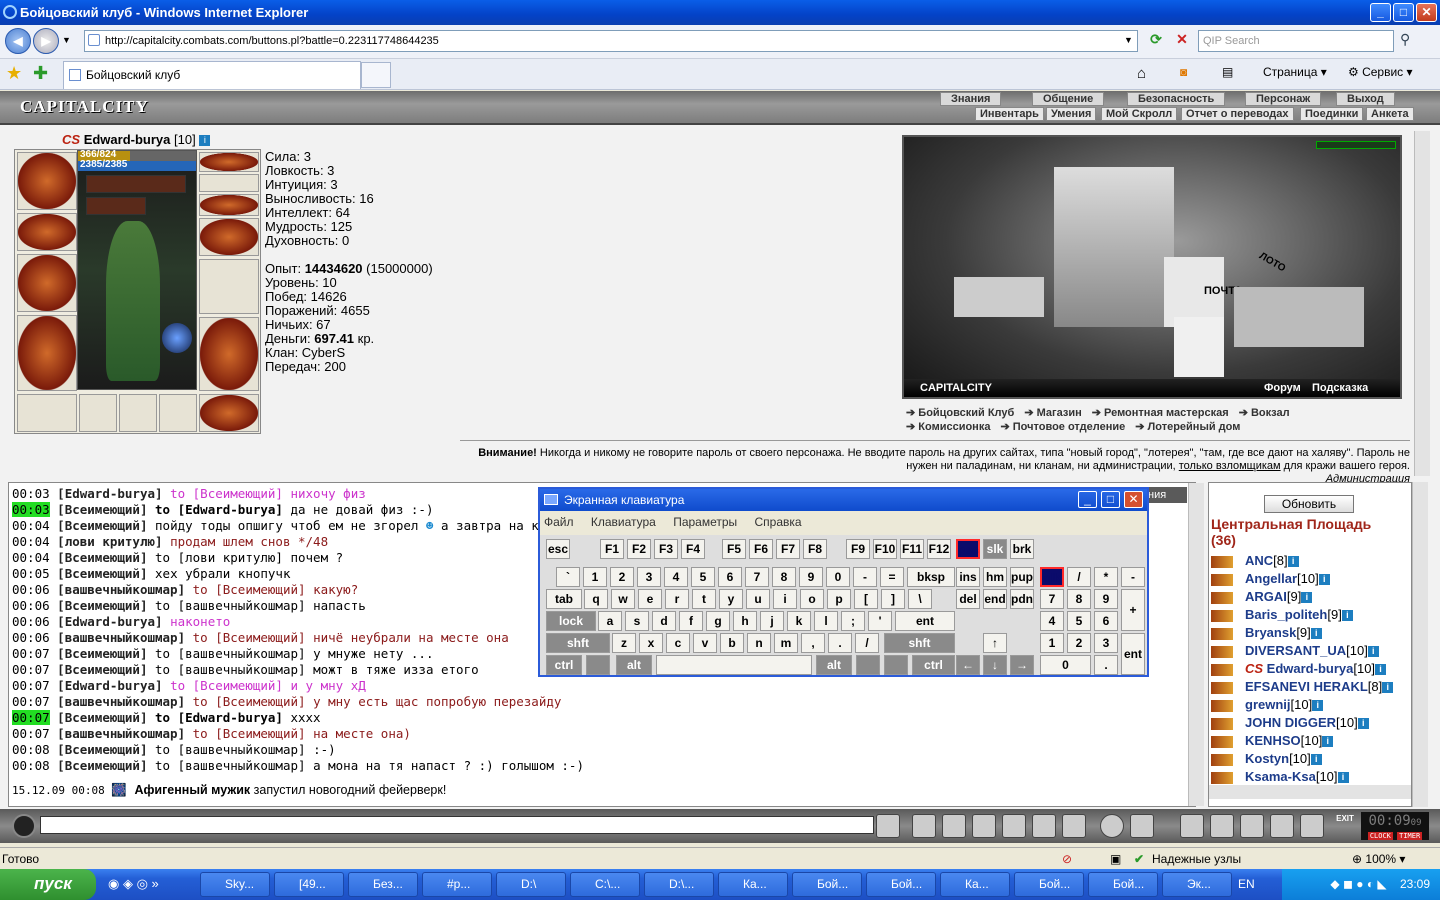  I want to click on start-button: пуск, so click(48, 884).